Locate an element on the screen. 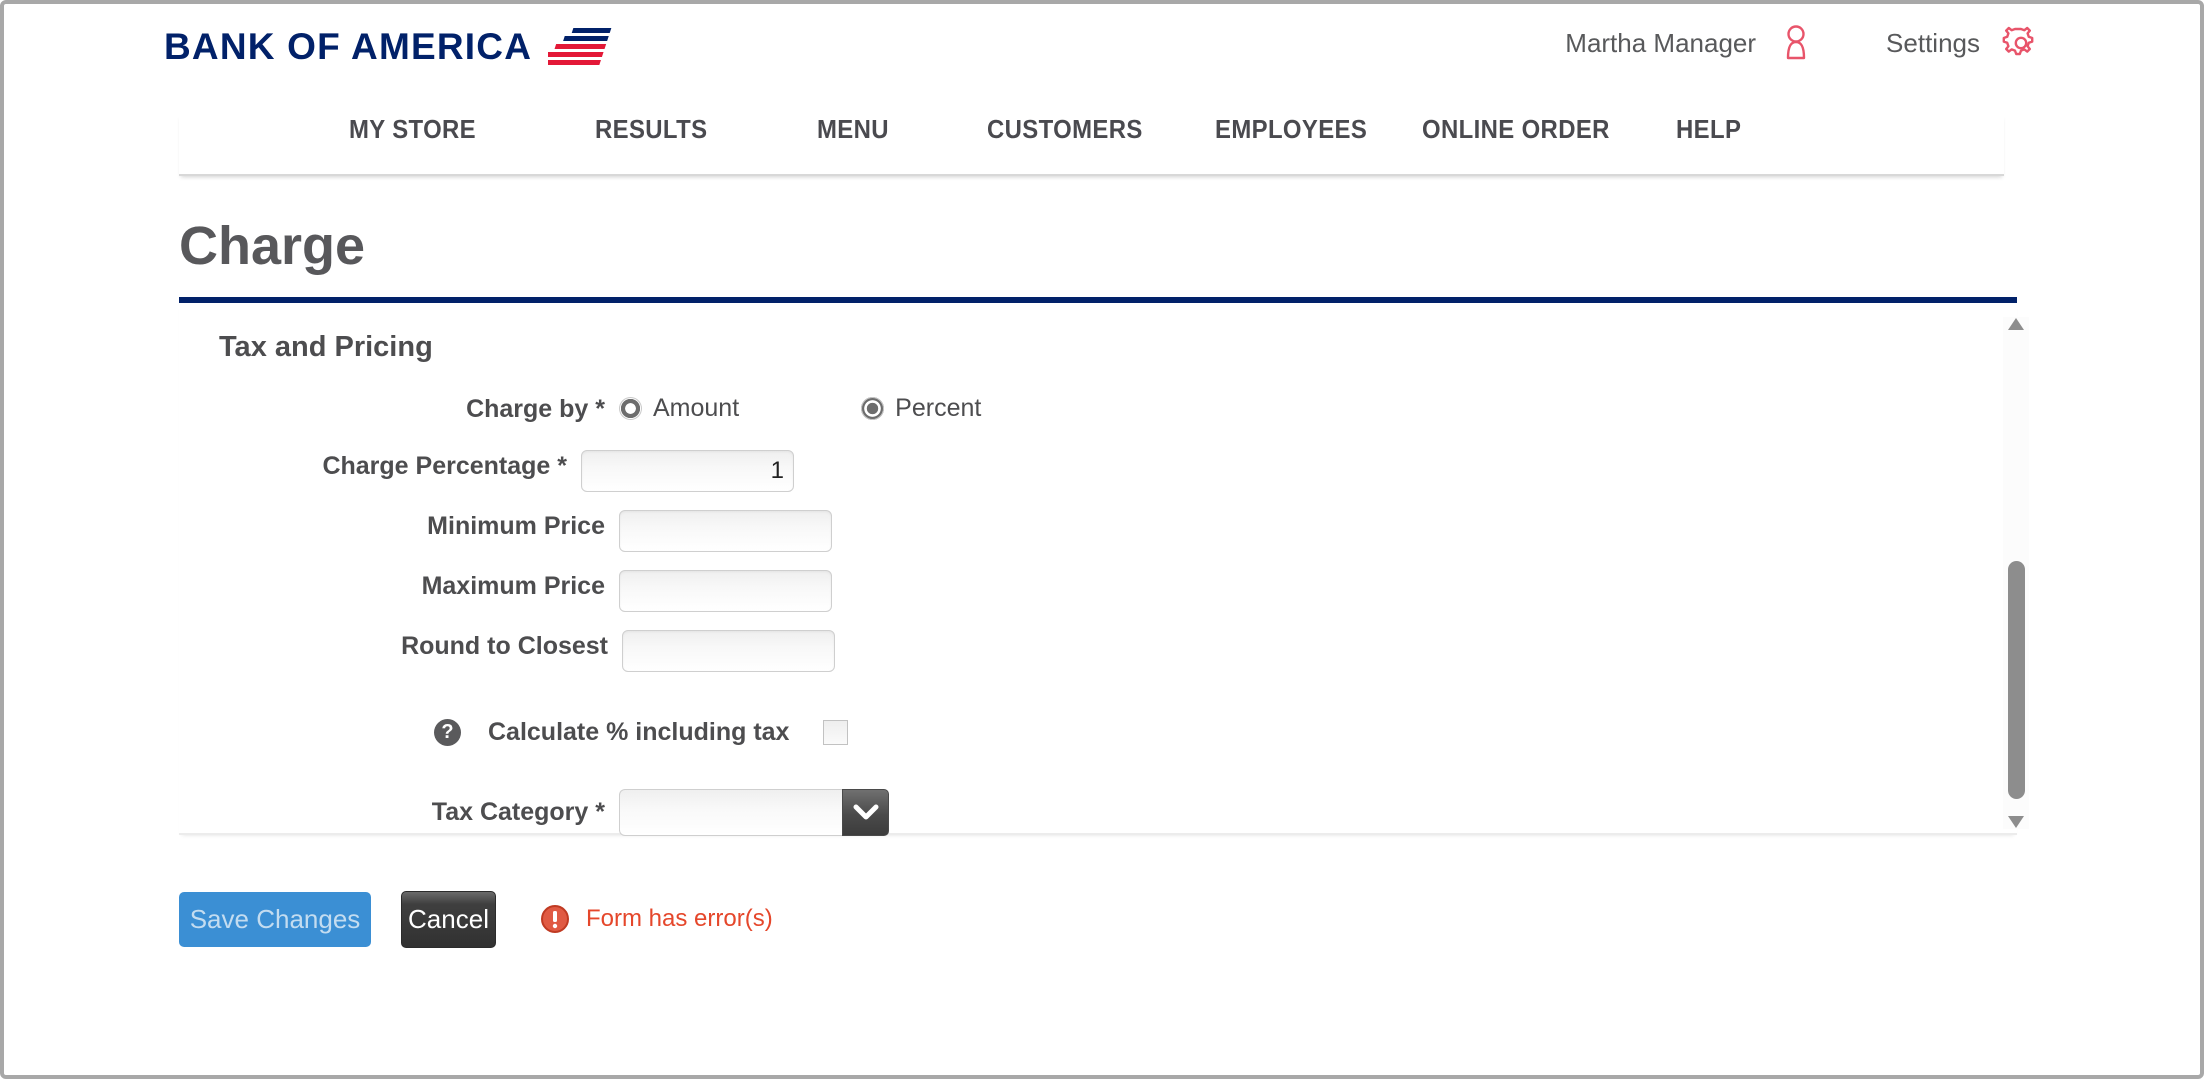  logo-wordmark: BANK OF AMERICA is located at coordinates (348, 46).